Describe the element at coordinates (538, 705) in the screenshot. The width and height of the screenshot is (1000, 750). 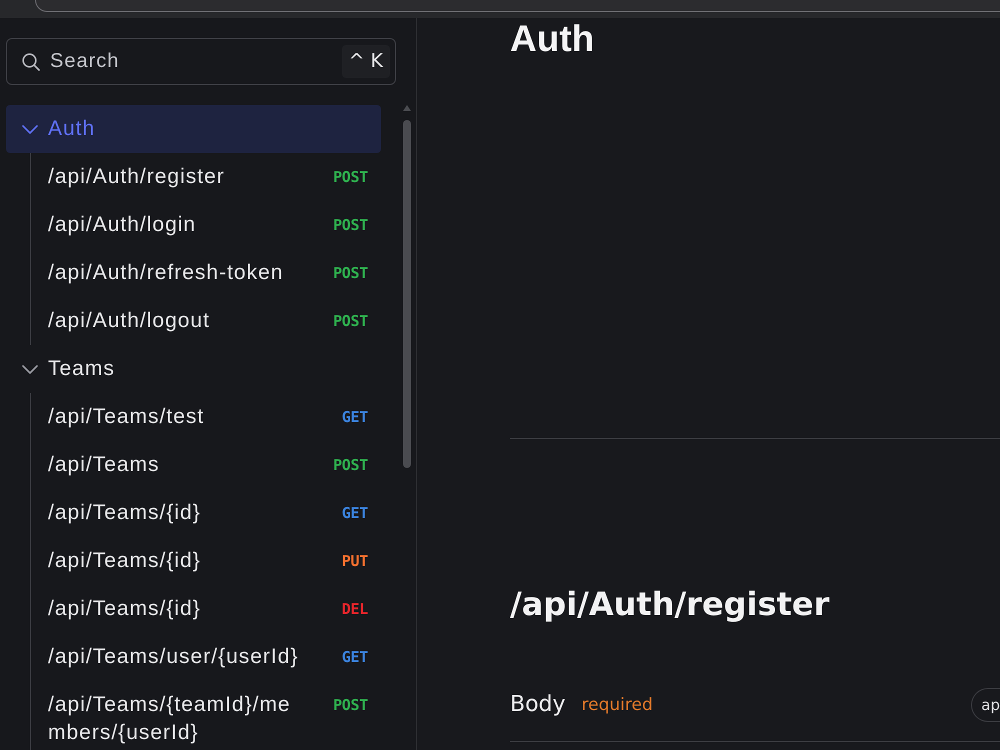
I see `body-label: Body` at that location.